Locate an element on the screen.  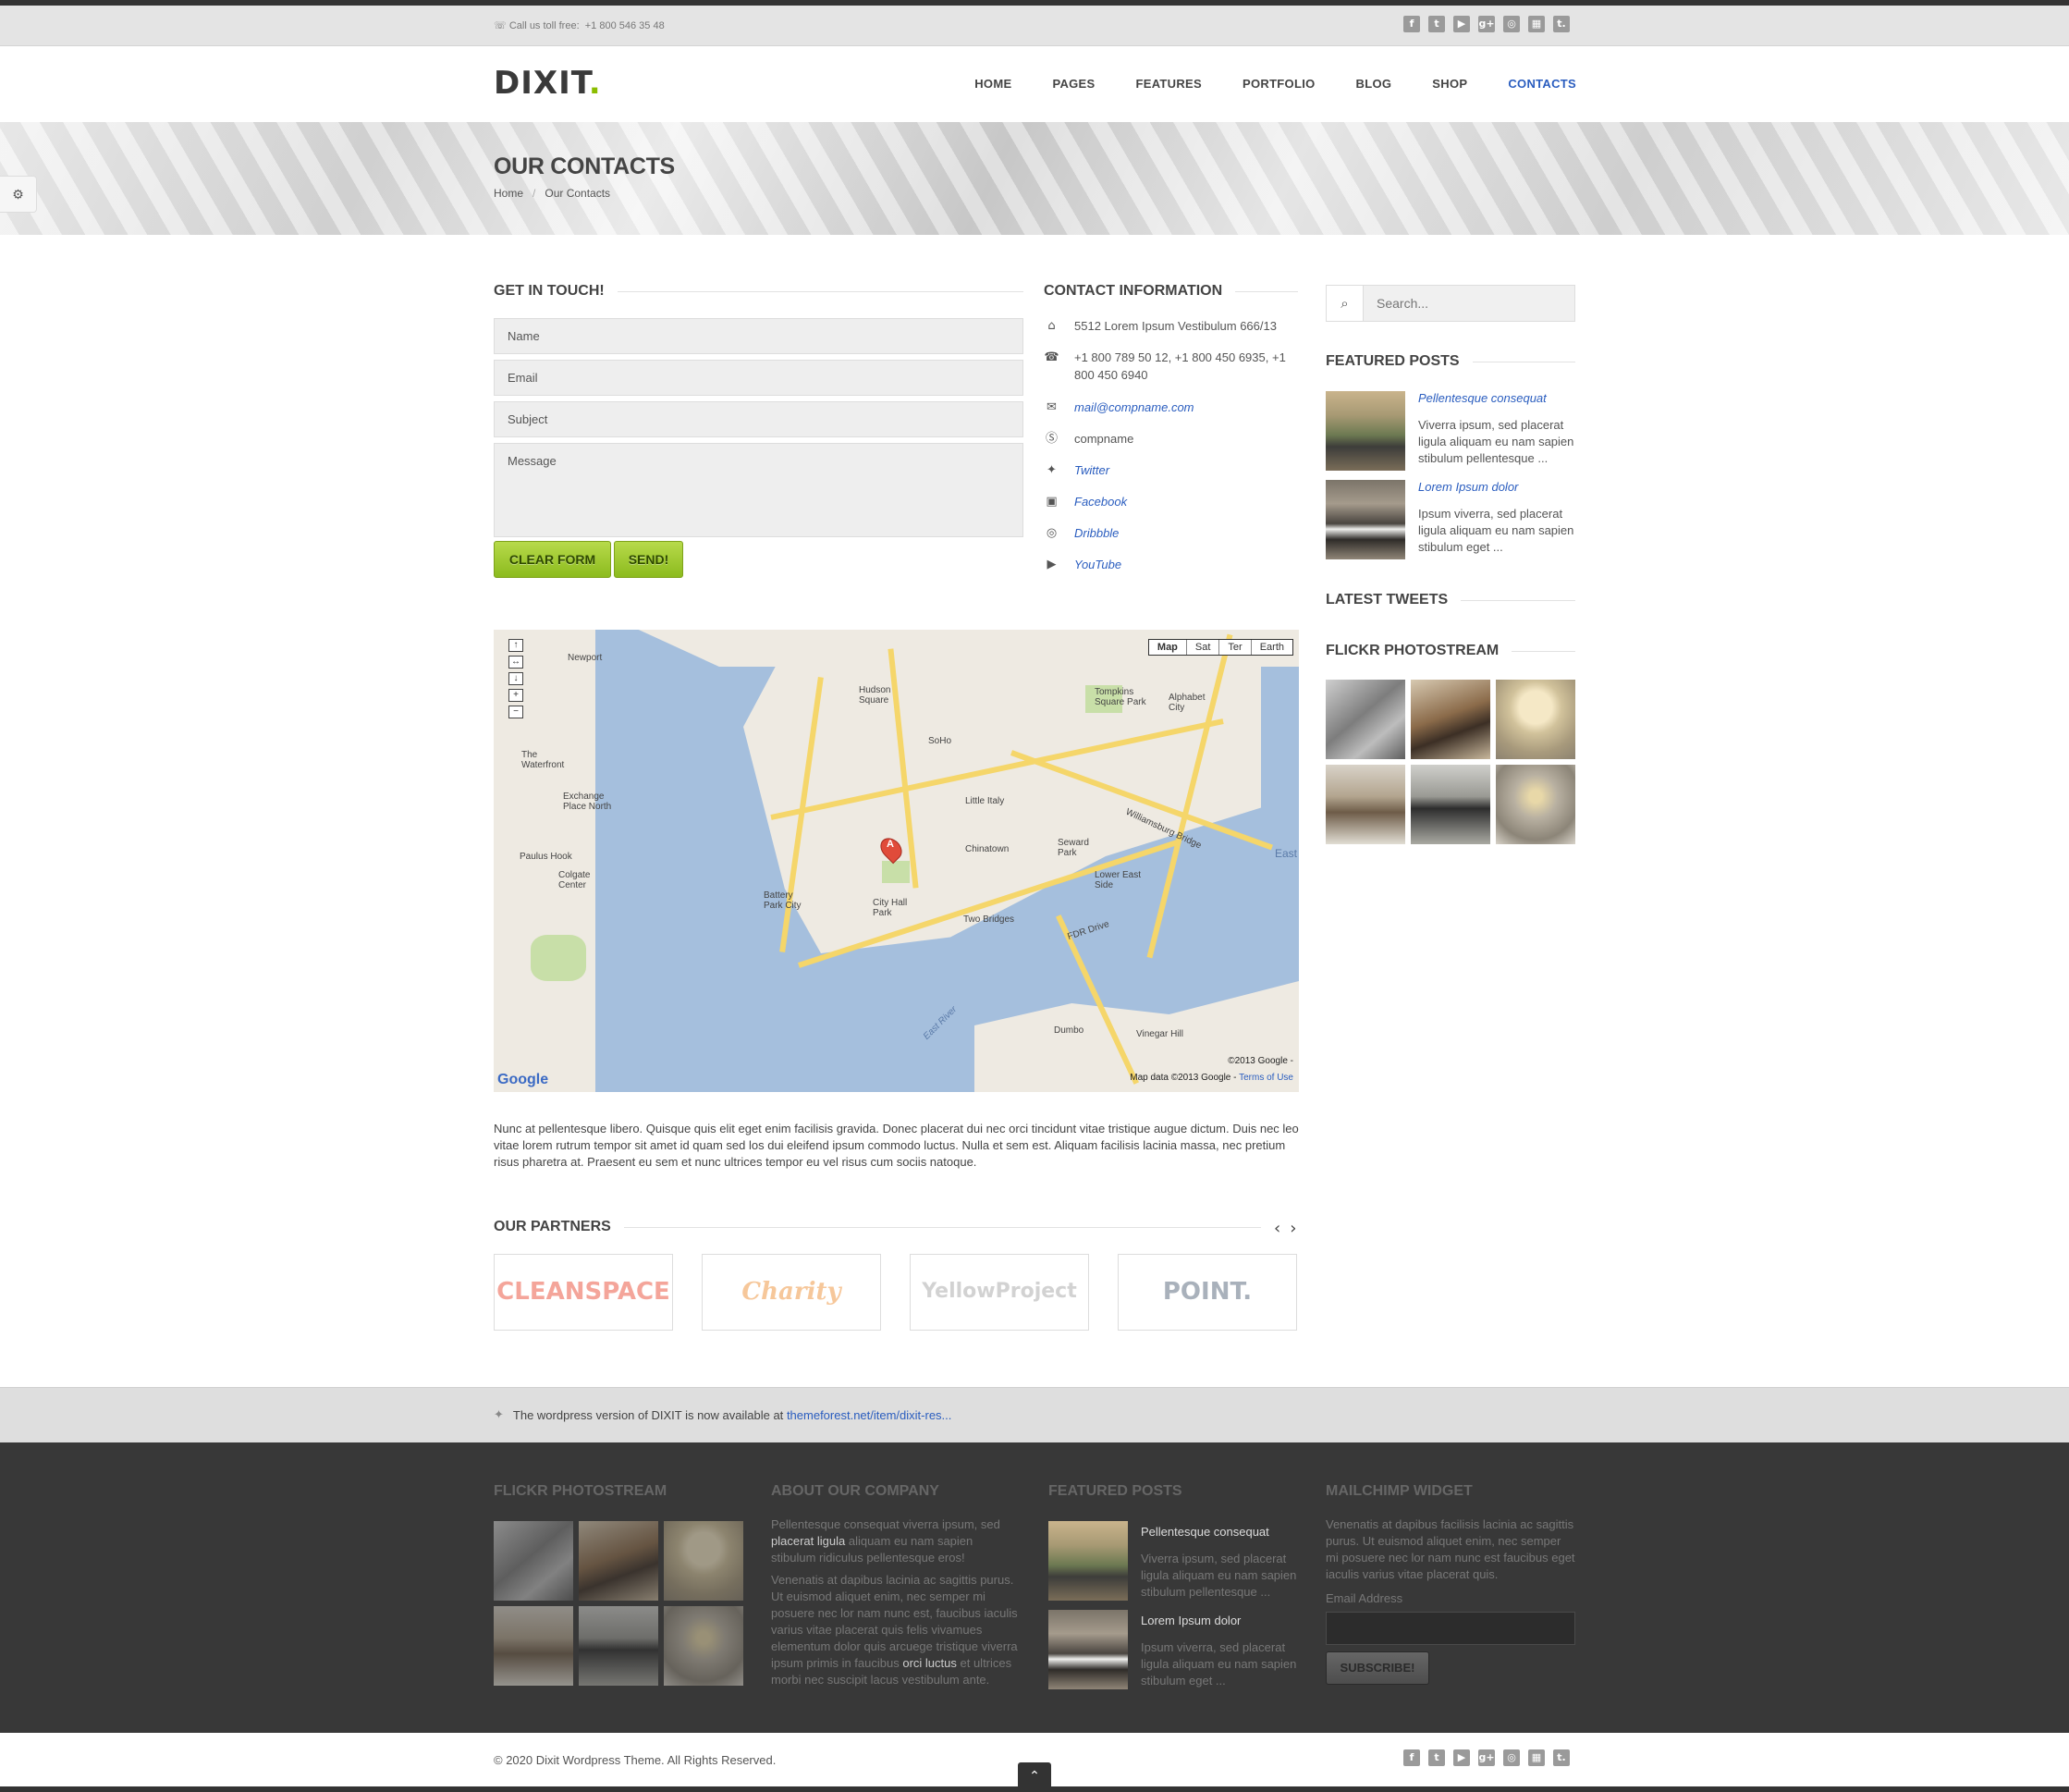
partner-logo-charity: Charity is located at coordinates (791, 1292).